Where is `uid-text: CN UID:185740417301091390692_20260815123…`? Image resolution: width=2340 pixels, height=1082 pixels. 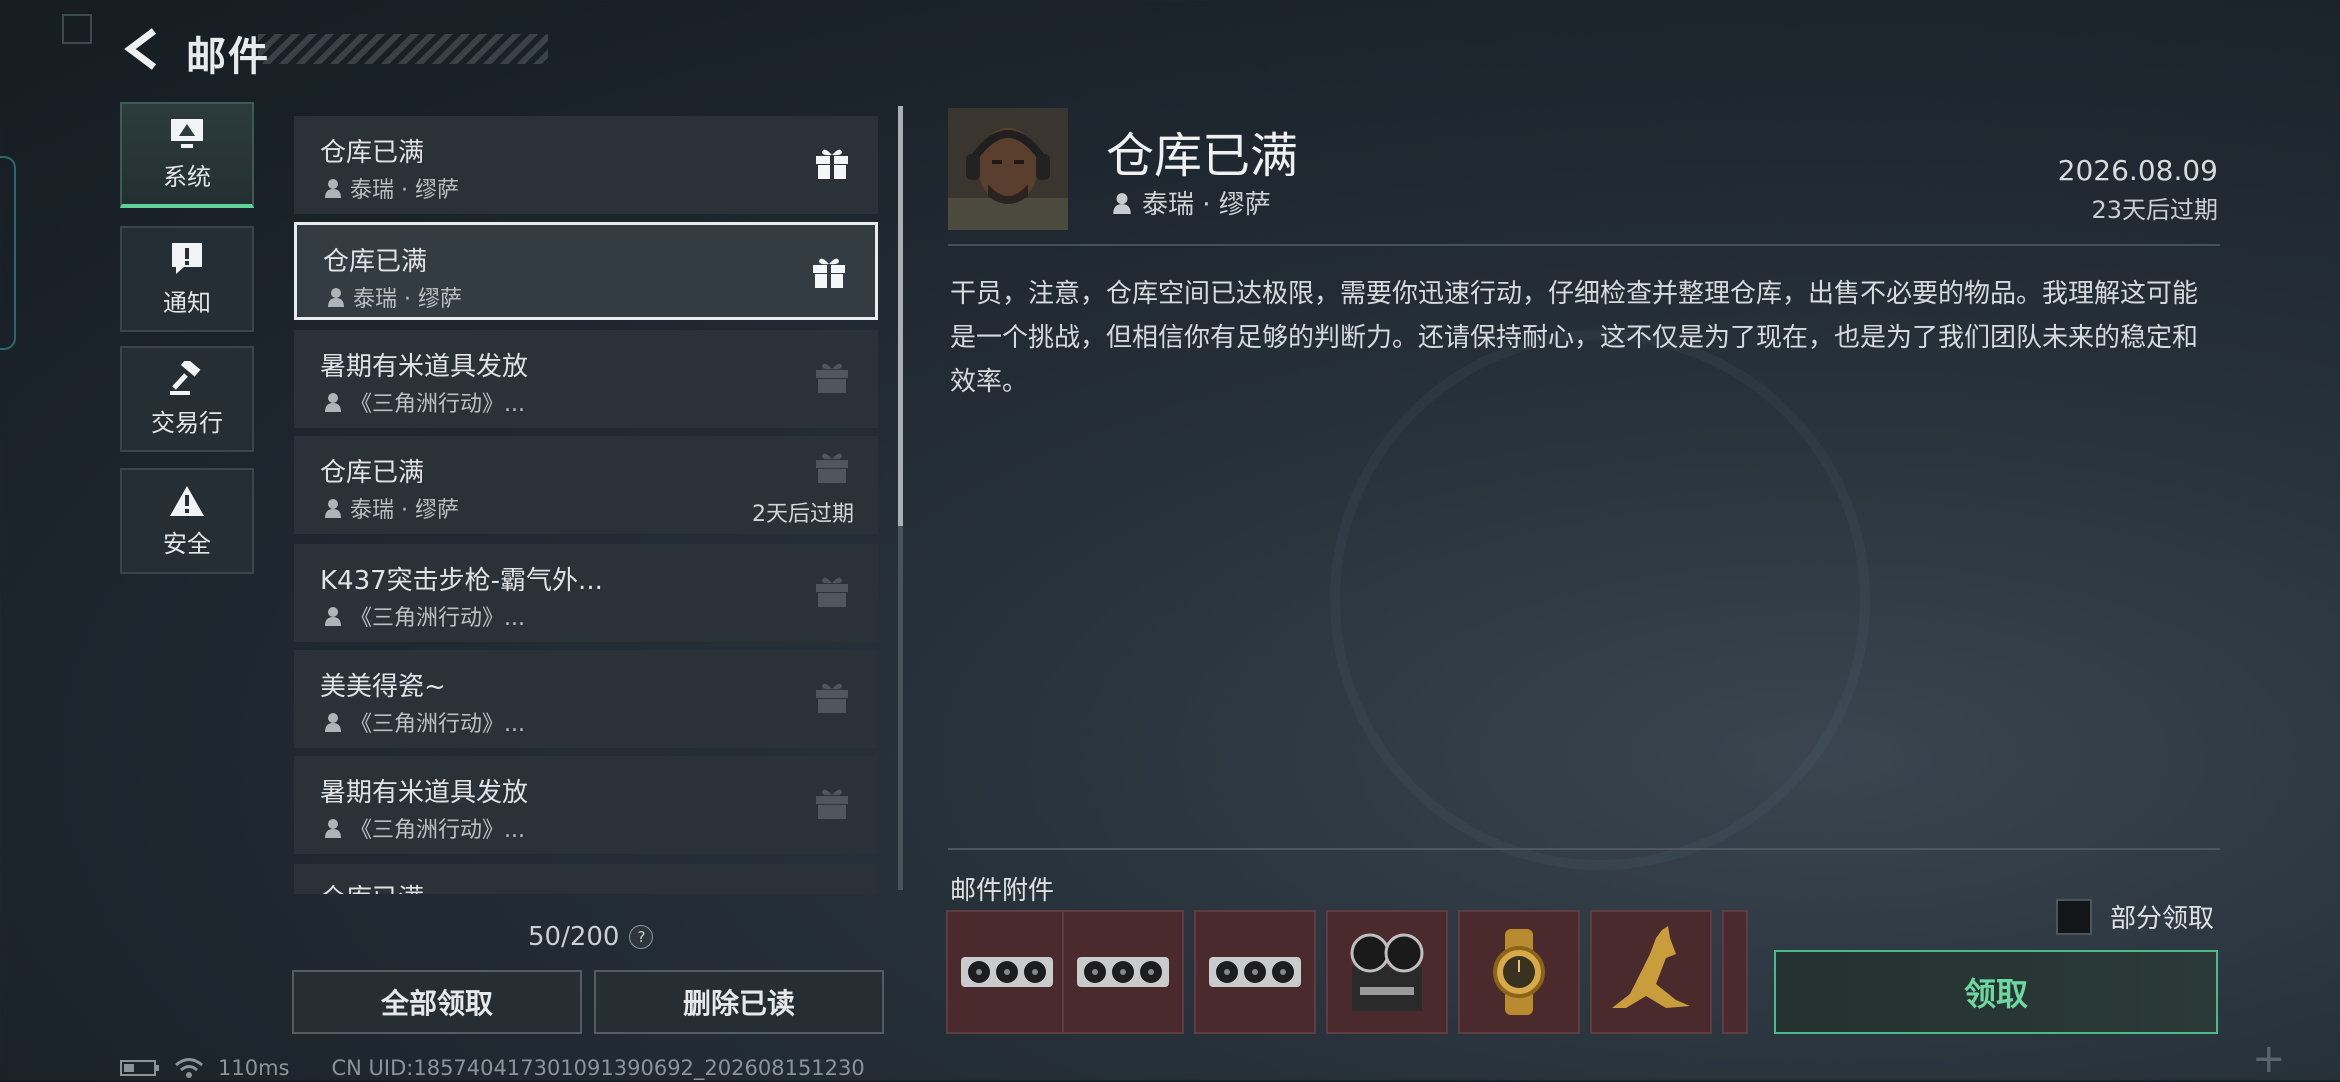
uid-text: CN UID:185740417301091390692_20260815123… is located at coordinates (598, 1068).